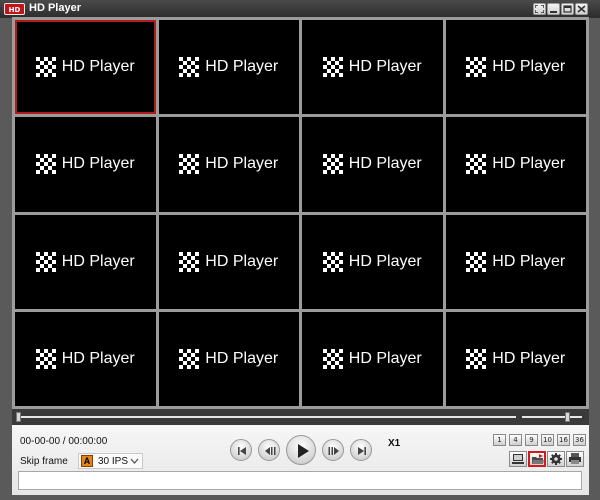 The image size is (600, 500). Describe the element at coordinates (563, 440) in the screenshot. I see `layout-16-button: 16` at that location.